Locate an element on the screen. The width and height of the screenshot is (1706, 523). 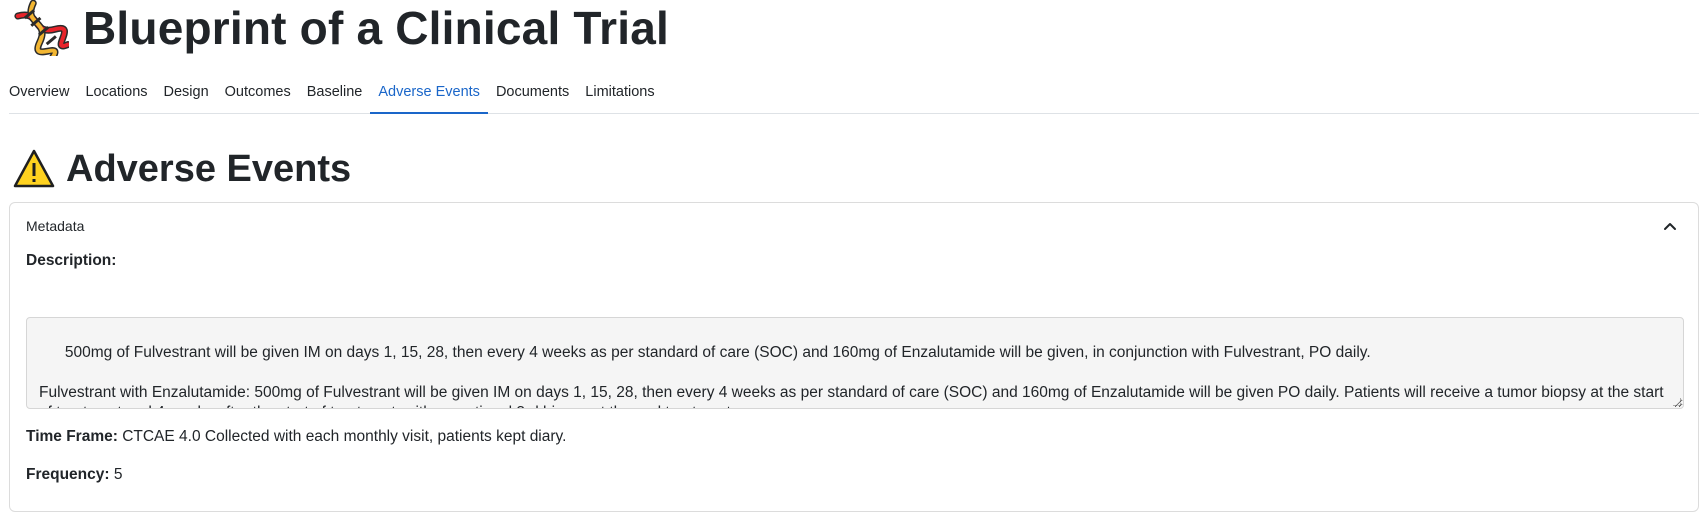
frequency-value: 5 is located at coordinates (118, 474).